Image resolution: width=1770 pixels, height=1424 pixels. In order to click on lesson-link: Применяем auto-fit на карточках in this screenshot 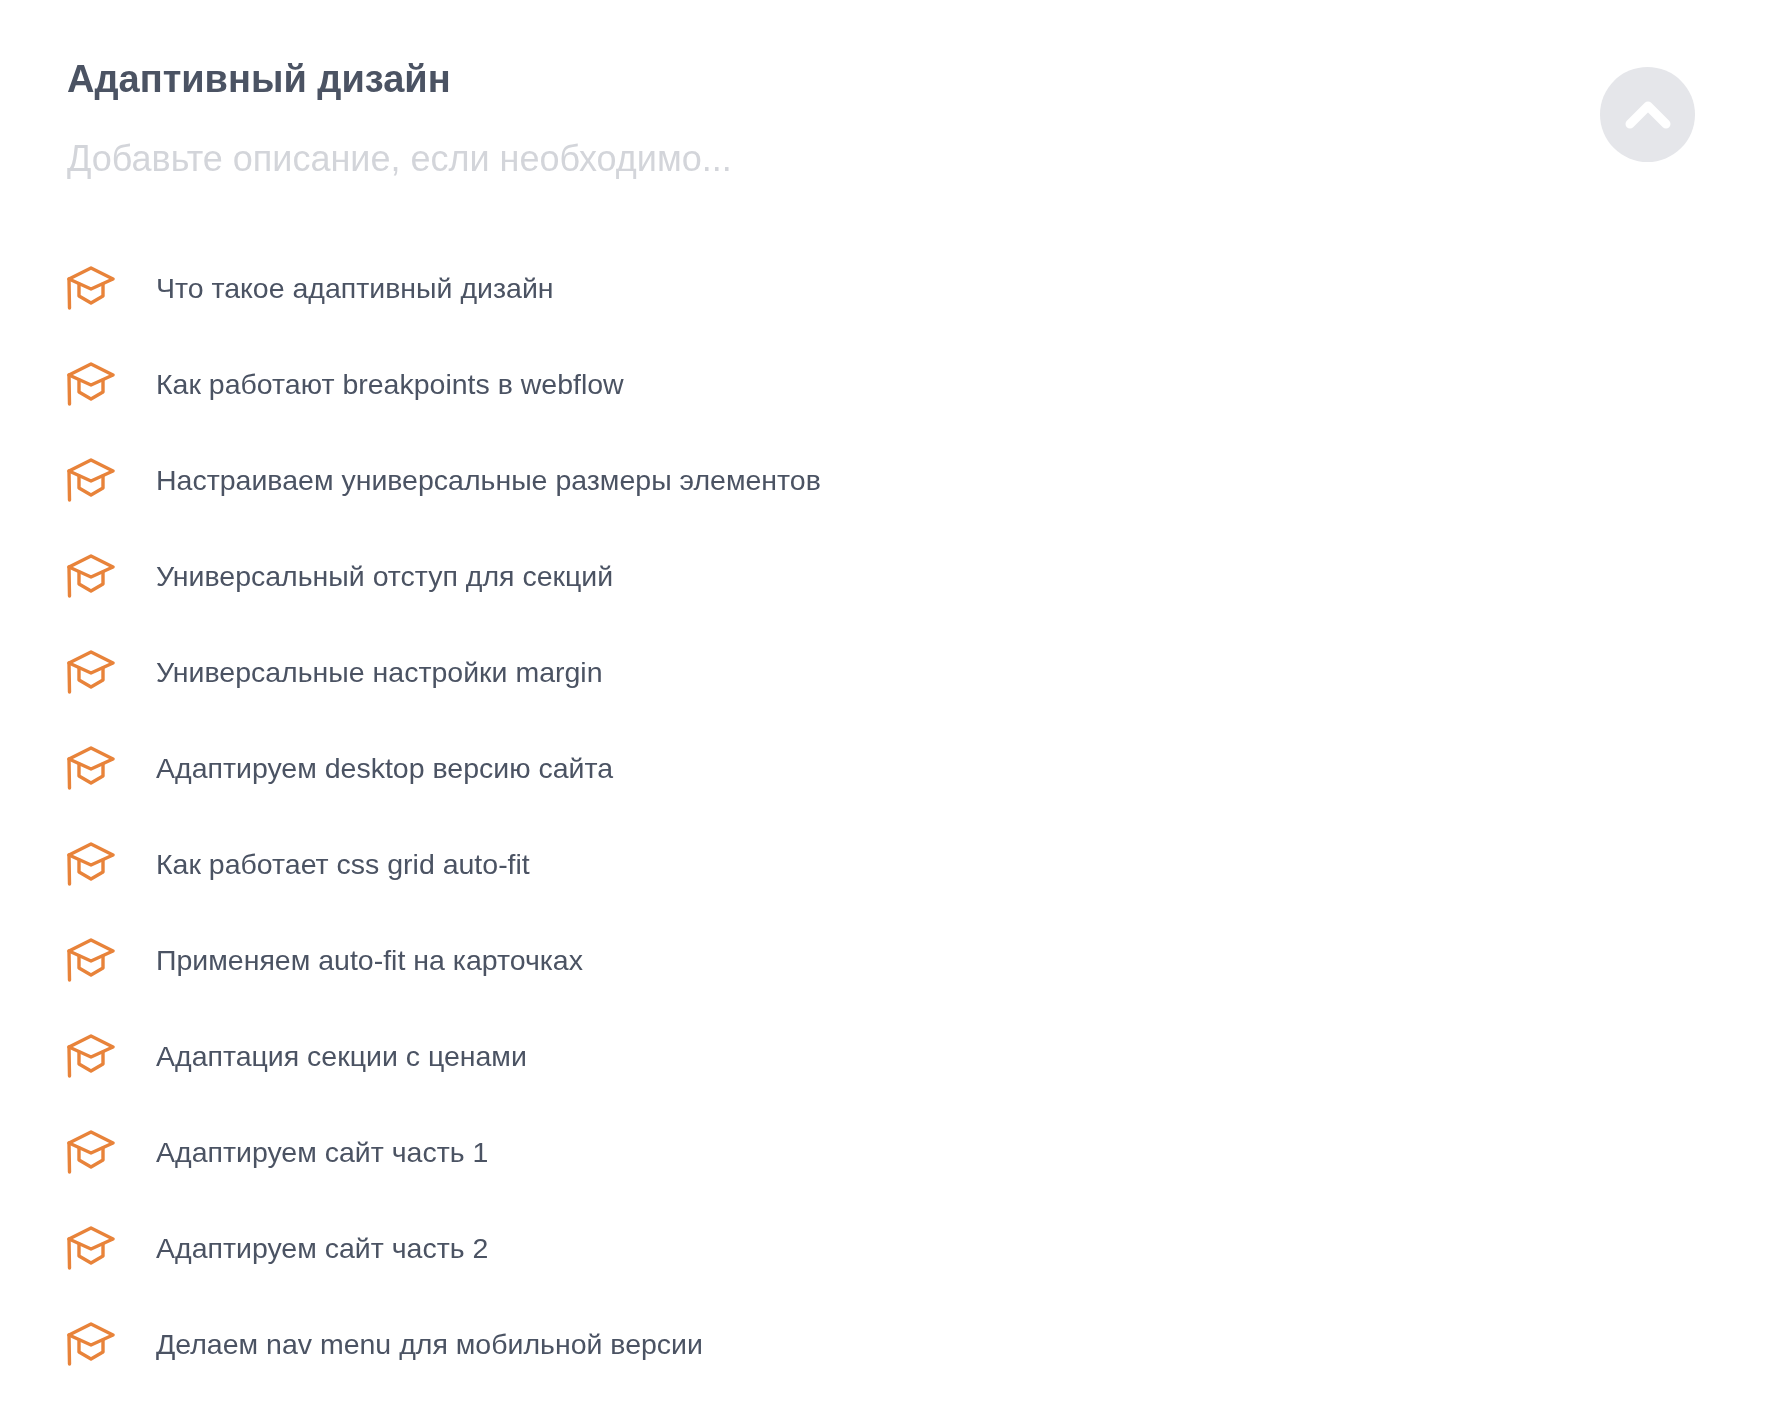, I will do `click(369, 960)`.